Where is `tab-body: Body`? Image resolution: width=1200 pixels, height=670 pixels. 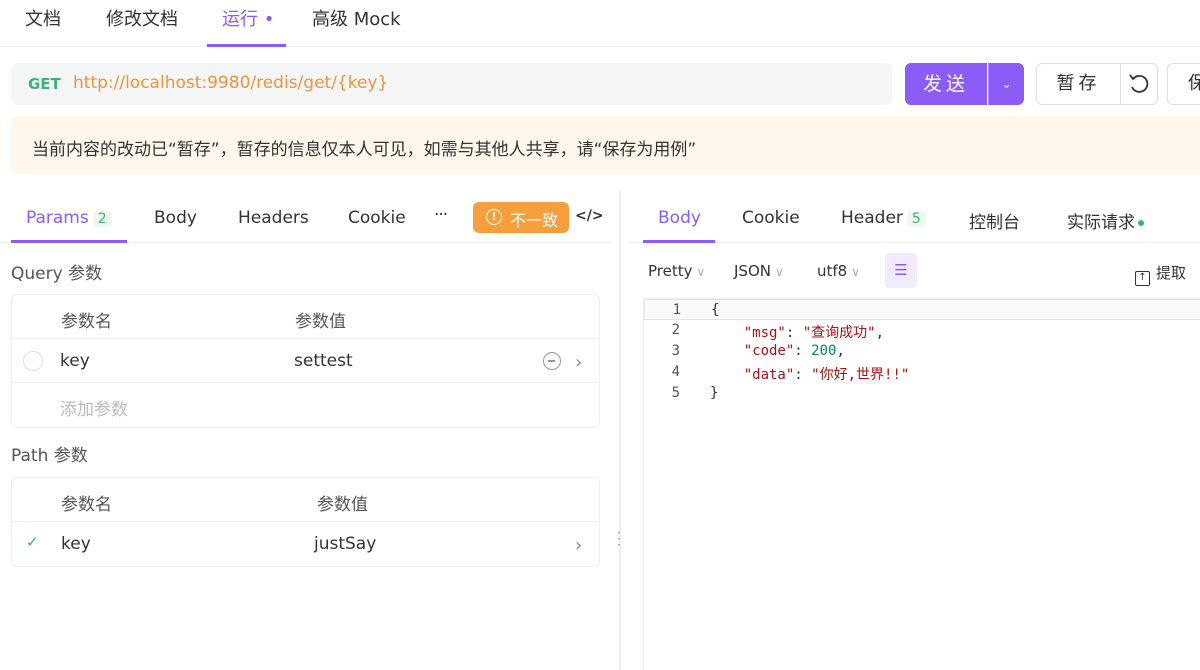 tab-body: Body is located at coordinates (175, 218).